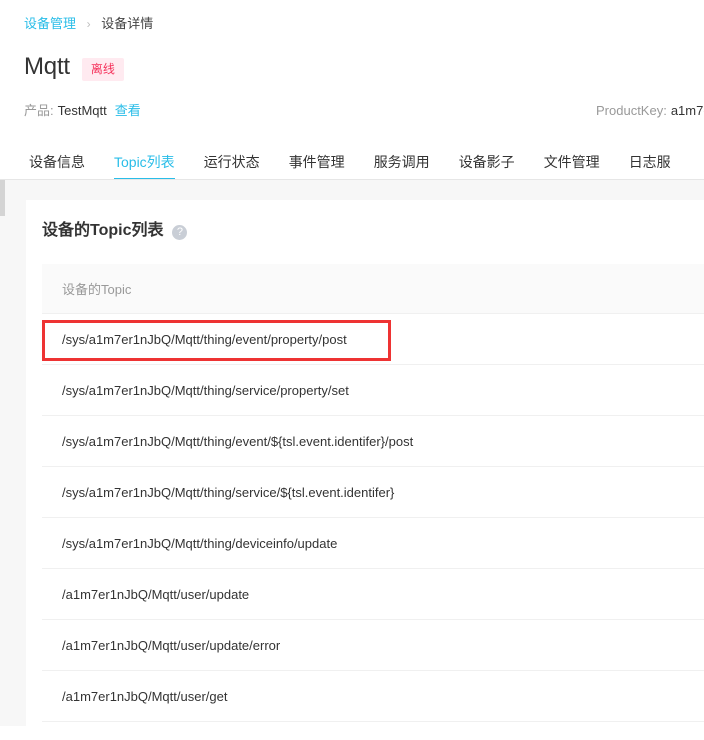 The height and width of the screenshot is (740, 704). What do you see at coordinates (373, 289) in the screenshot?
I see `table-header-row: 设备的Topic` at bounding box center [373, 289].